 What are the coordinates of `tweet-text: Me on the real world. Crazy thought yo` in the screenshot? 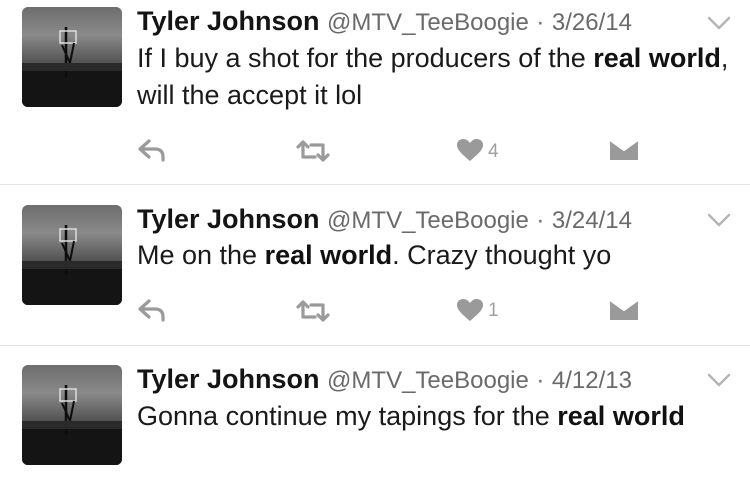 It's located at (437, 255).